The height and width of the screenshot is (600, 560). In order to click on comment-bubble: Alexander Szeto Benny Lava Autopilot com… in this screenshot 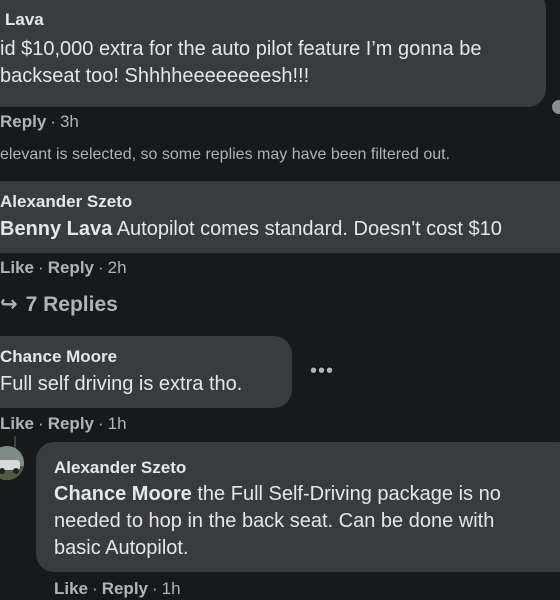, I will do `click(280, 217)`.